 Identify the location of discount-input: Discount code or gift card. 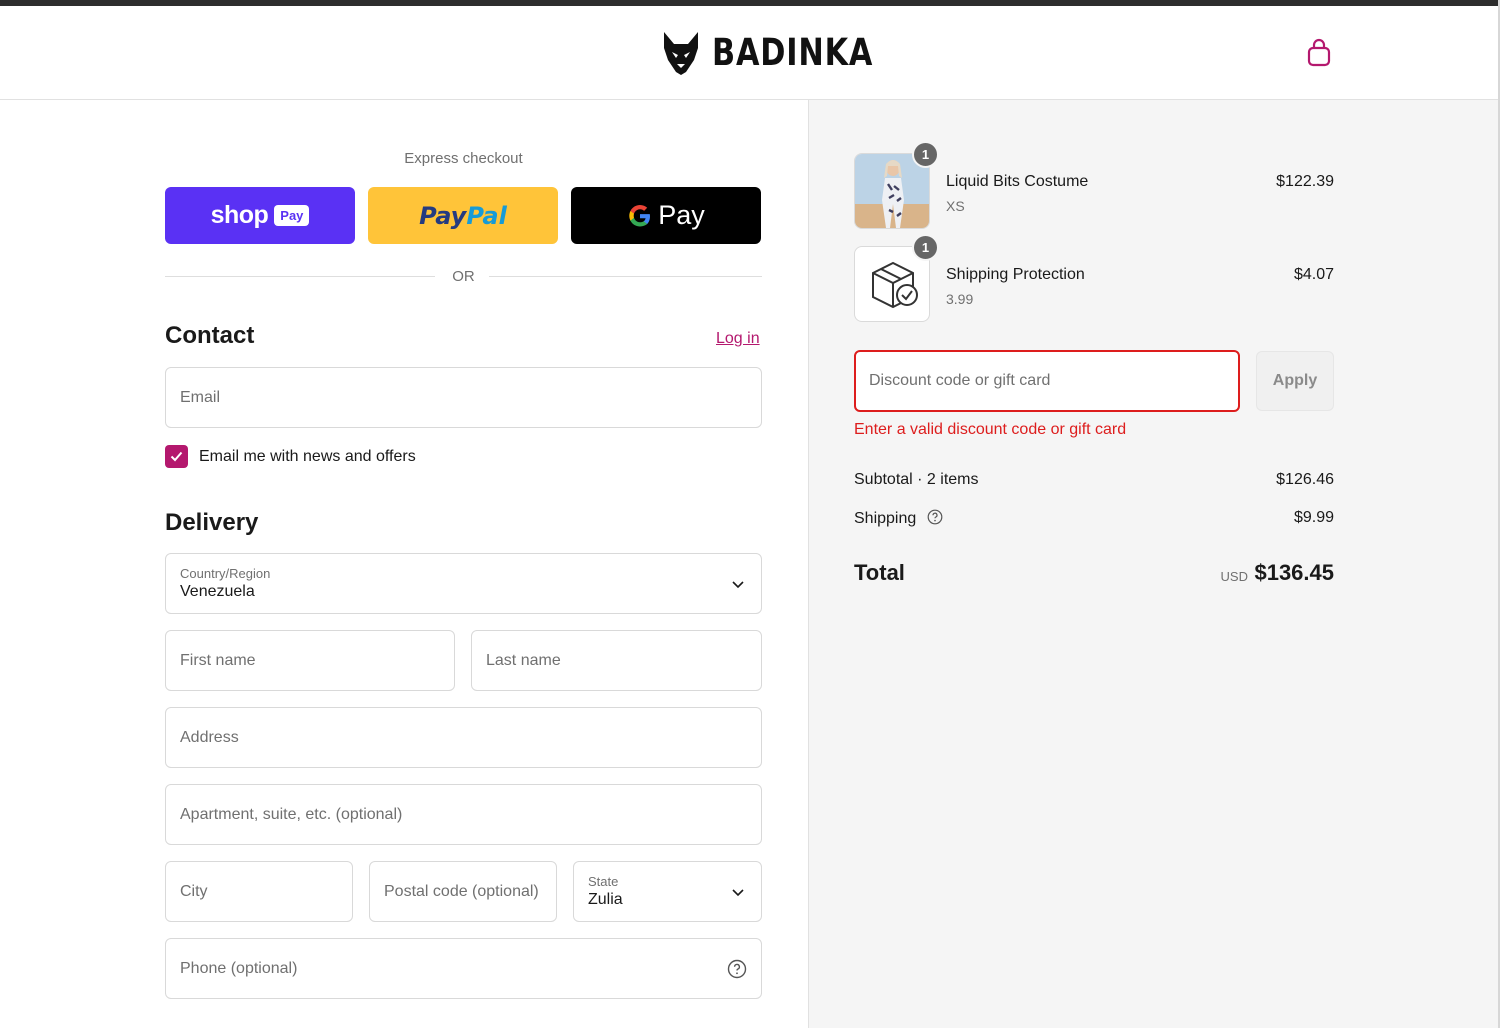
(1047, 381).